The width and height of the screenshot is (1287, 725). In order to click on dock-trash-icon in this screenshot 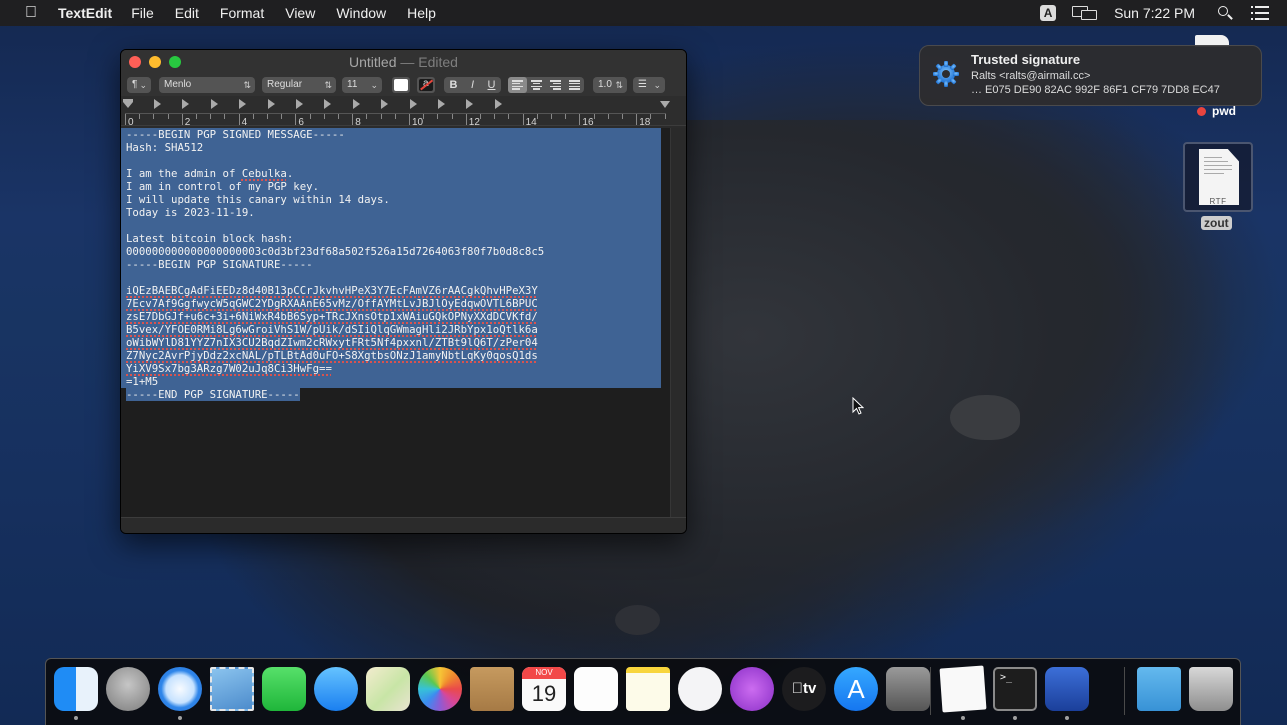, I will do `click(1211, 689)`.